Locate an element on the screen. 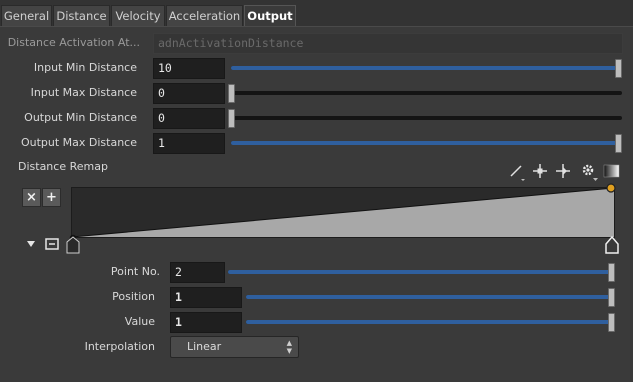  position-label: Position is located at coordinates (133, 296).